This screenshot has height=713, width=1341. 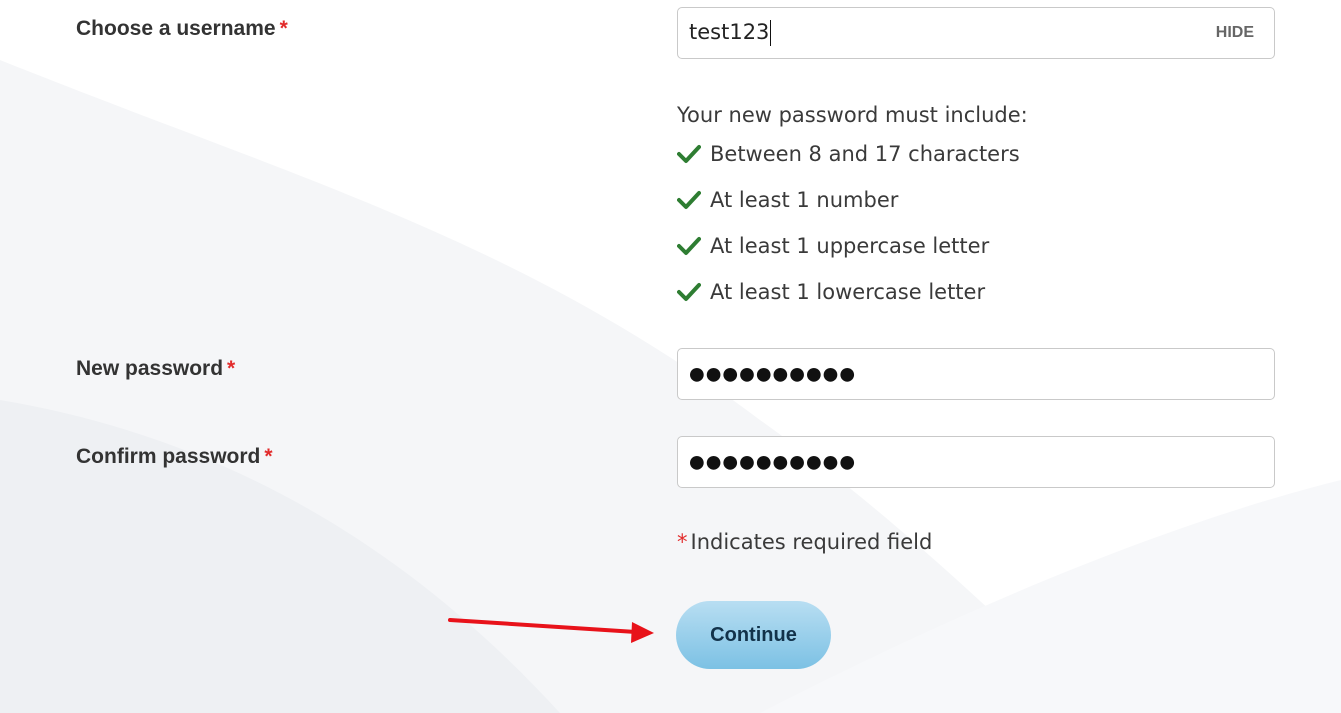 What do you see at coordinates (976, 462) in the screenshot?
I see `confirm-password-input: ●●●●●●●●●●` at bounding box center [976, 462].